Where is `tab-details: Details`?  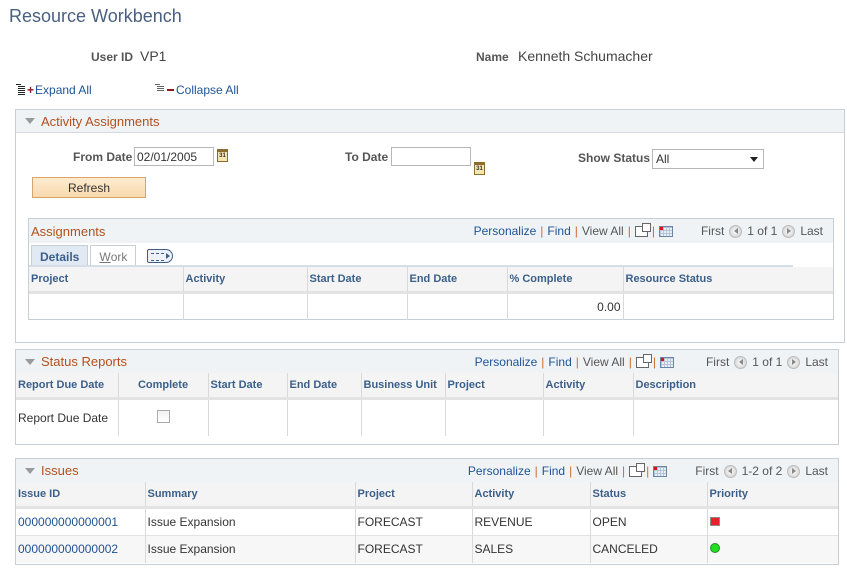
tab-details: Details is located at coordinates (60, 256).